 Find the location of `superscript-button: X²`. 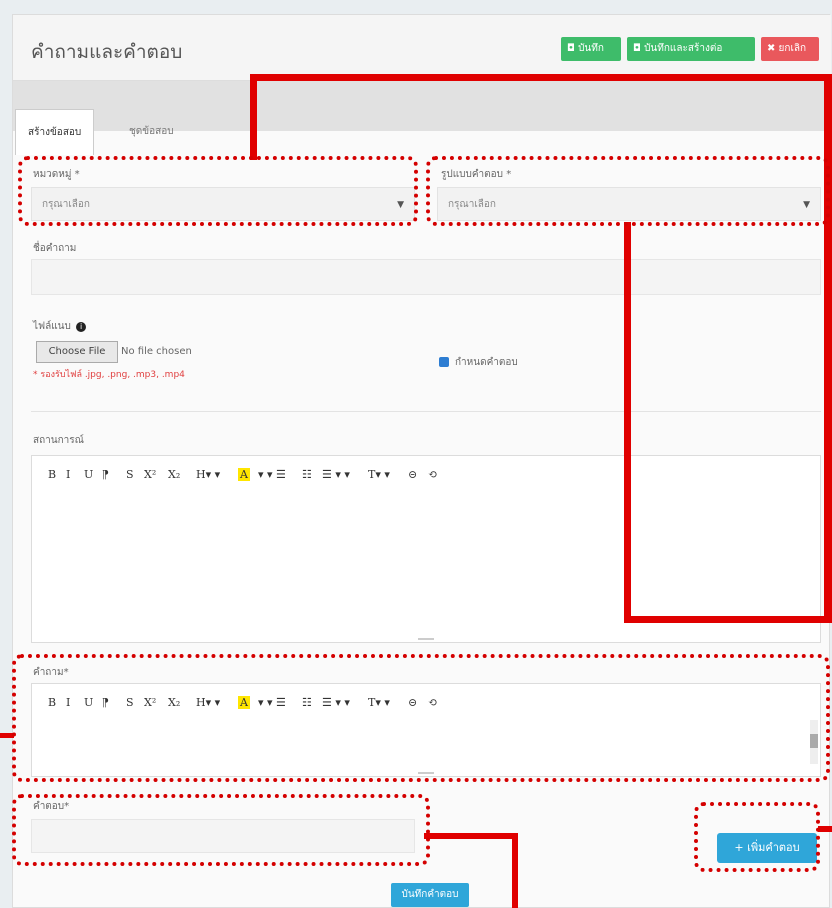

superscript-button: X² is located at coordinates (150, 474).